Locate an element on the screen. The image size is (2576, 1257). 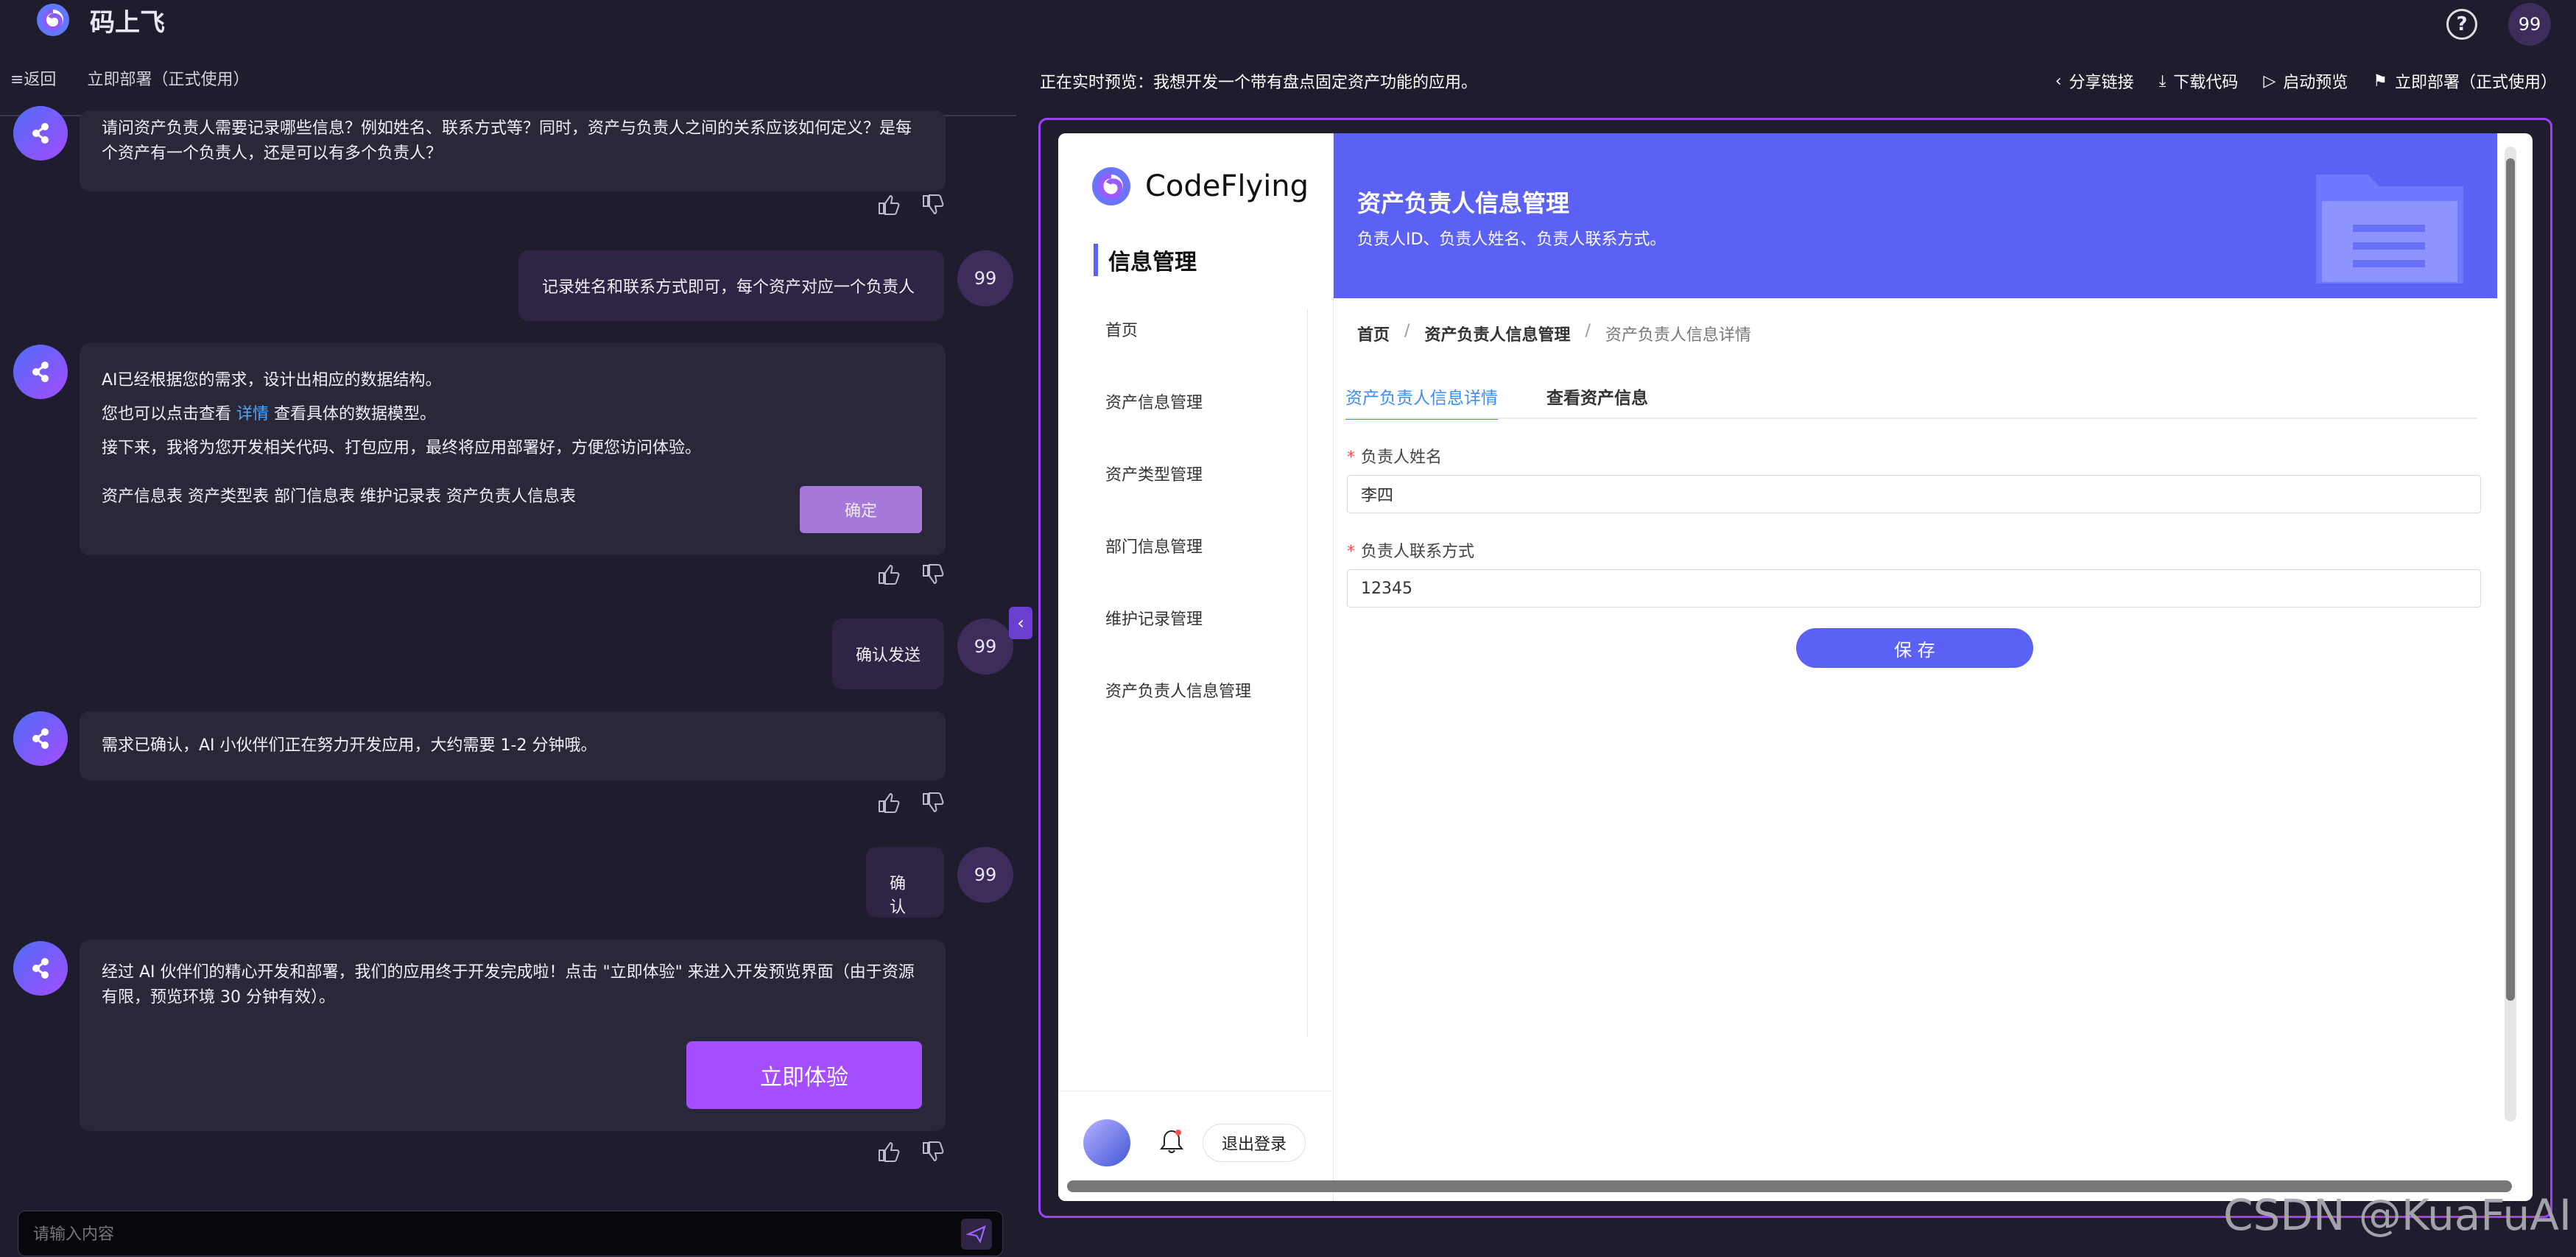
start-preview-button: ▷启动预览 is located at coordinates (2305, 81).